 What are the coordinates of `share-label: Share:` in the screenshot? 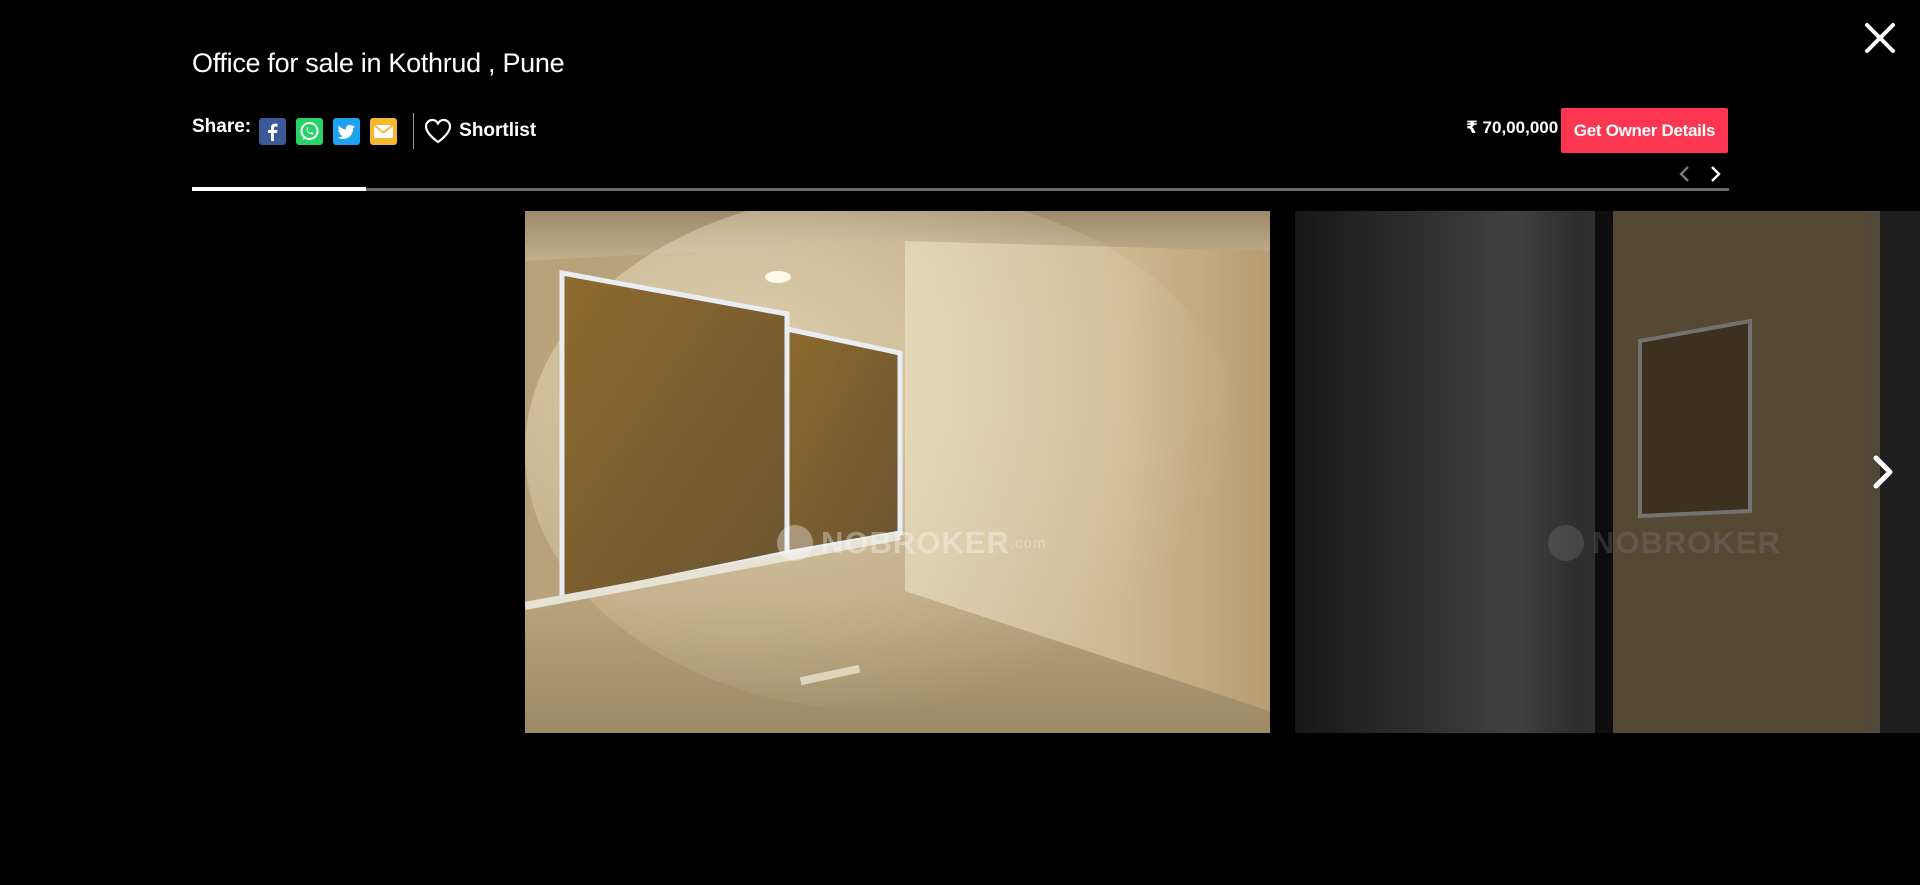 It's located at (222, 126).